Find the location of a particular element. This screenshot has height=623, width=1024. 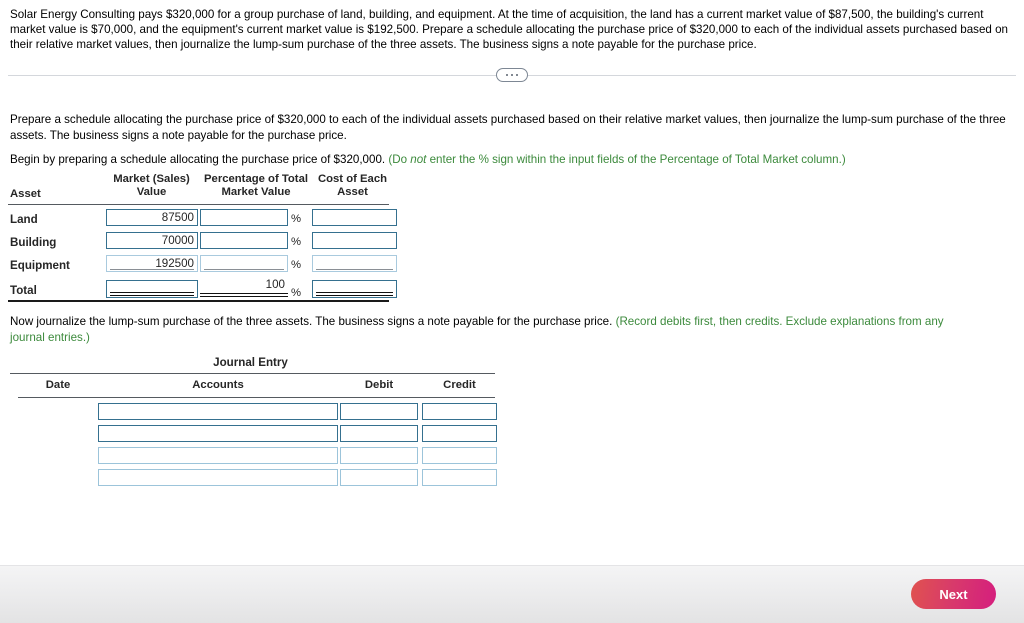

header-debit: Debit is located at coordinates (379, 385).